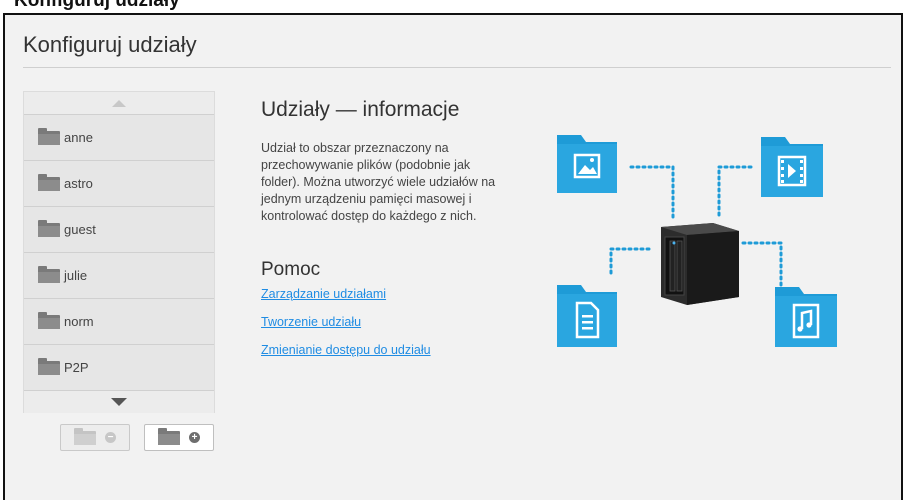 Image resolution: width=909 pixels, height=500 pixels. What do you see at coordinates (119, 229) in the screenshot?
I see `share-item-guest: guest` at bounding box center [119, 229].